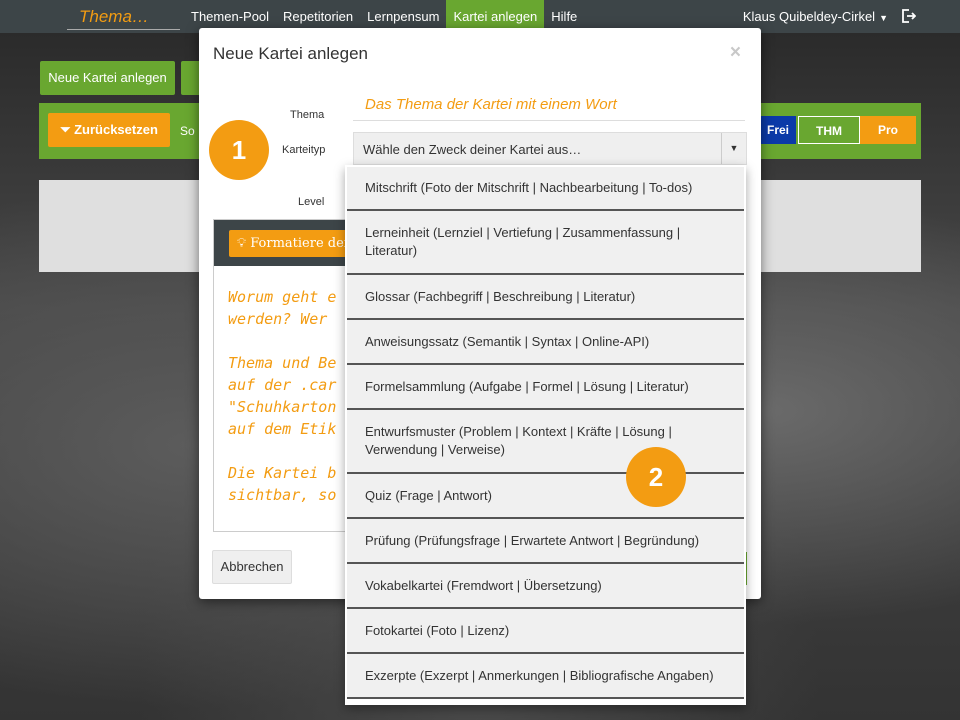 The width and height of the screenshot is (960, 720). I want to click on reset-filter-button: ⏷ Zurücksetzen, so click(109, 130).